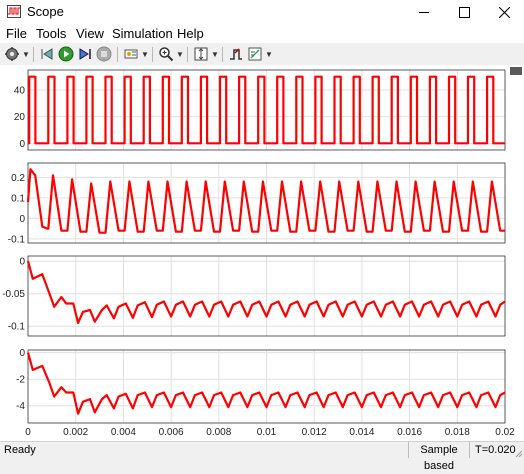  What do you see at coordinates (22, 353) in the screenshot?
I see `plot-4-ytick-label: 0` at bounding box center [22, 353].